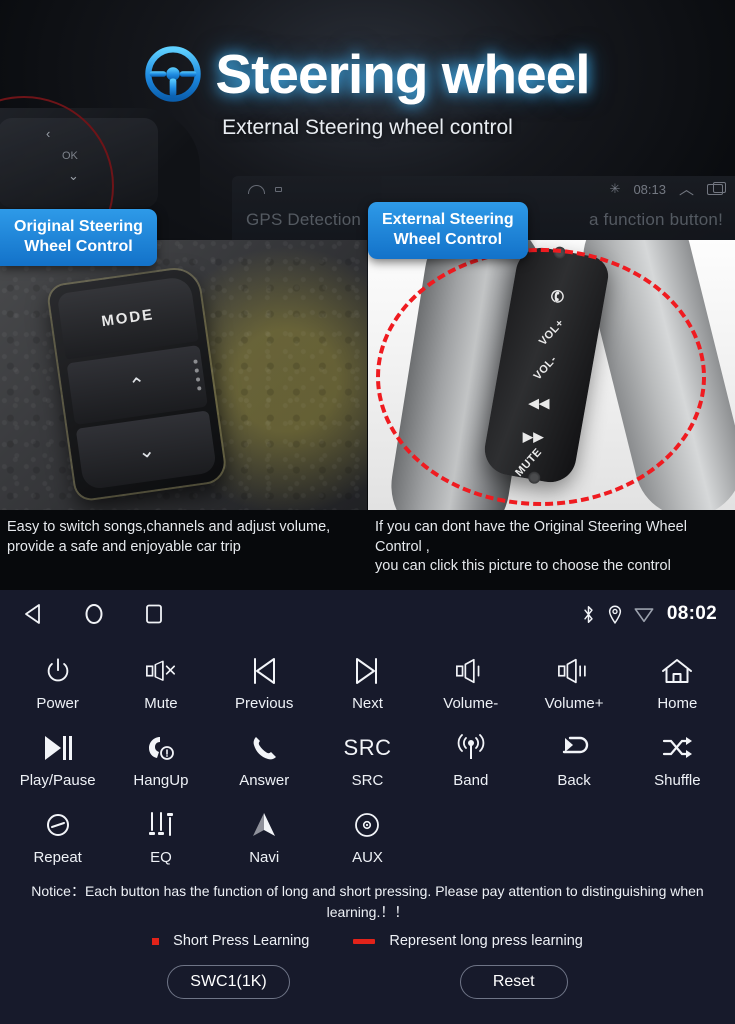  What do you see at coordinates (241, 941) in the screenshot?
I see `short-press-legend-label: Short Press Learning` at bounding box center [241, 941].